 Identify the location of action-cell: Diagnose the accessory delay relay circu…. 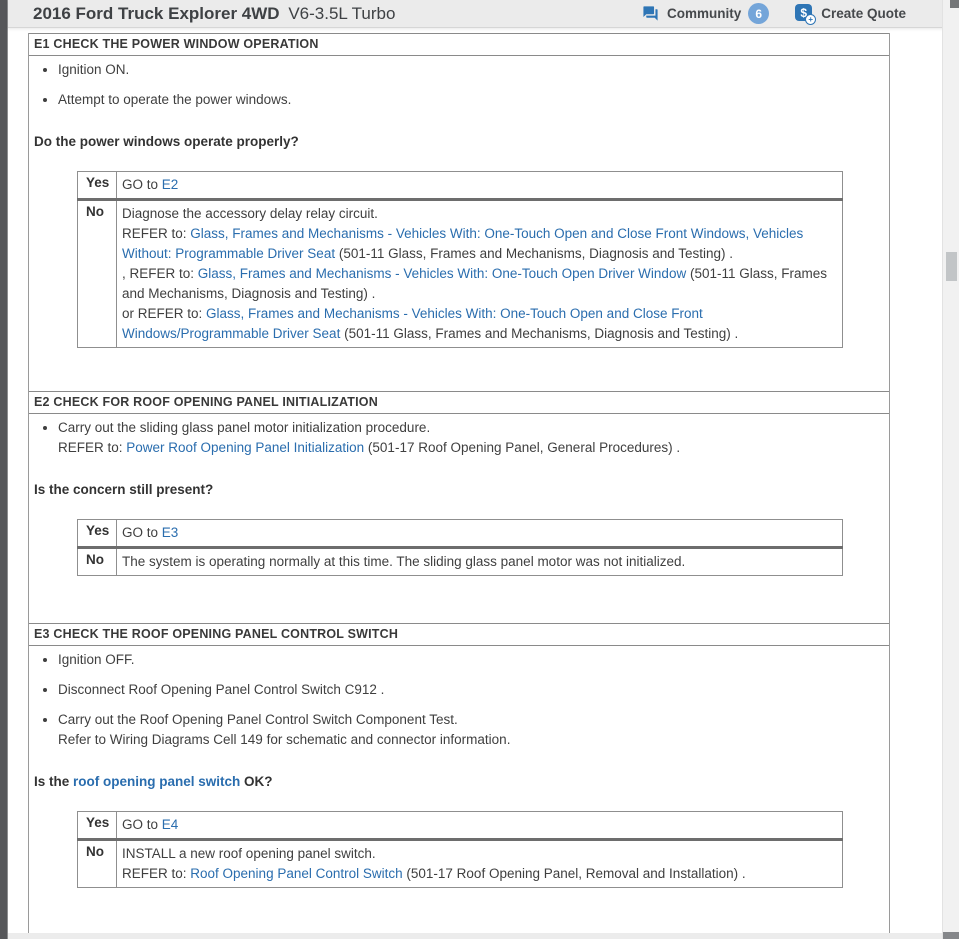
(479, 273).